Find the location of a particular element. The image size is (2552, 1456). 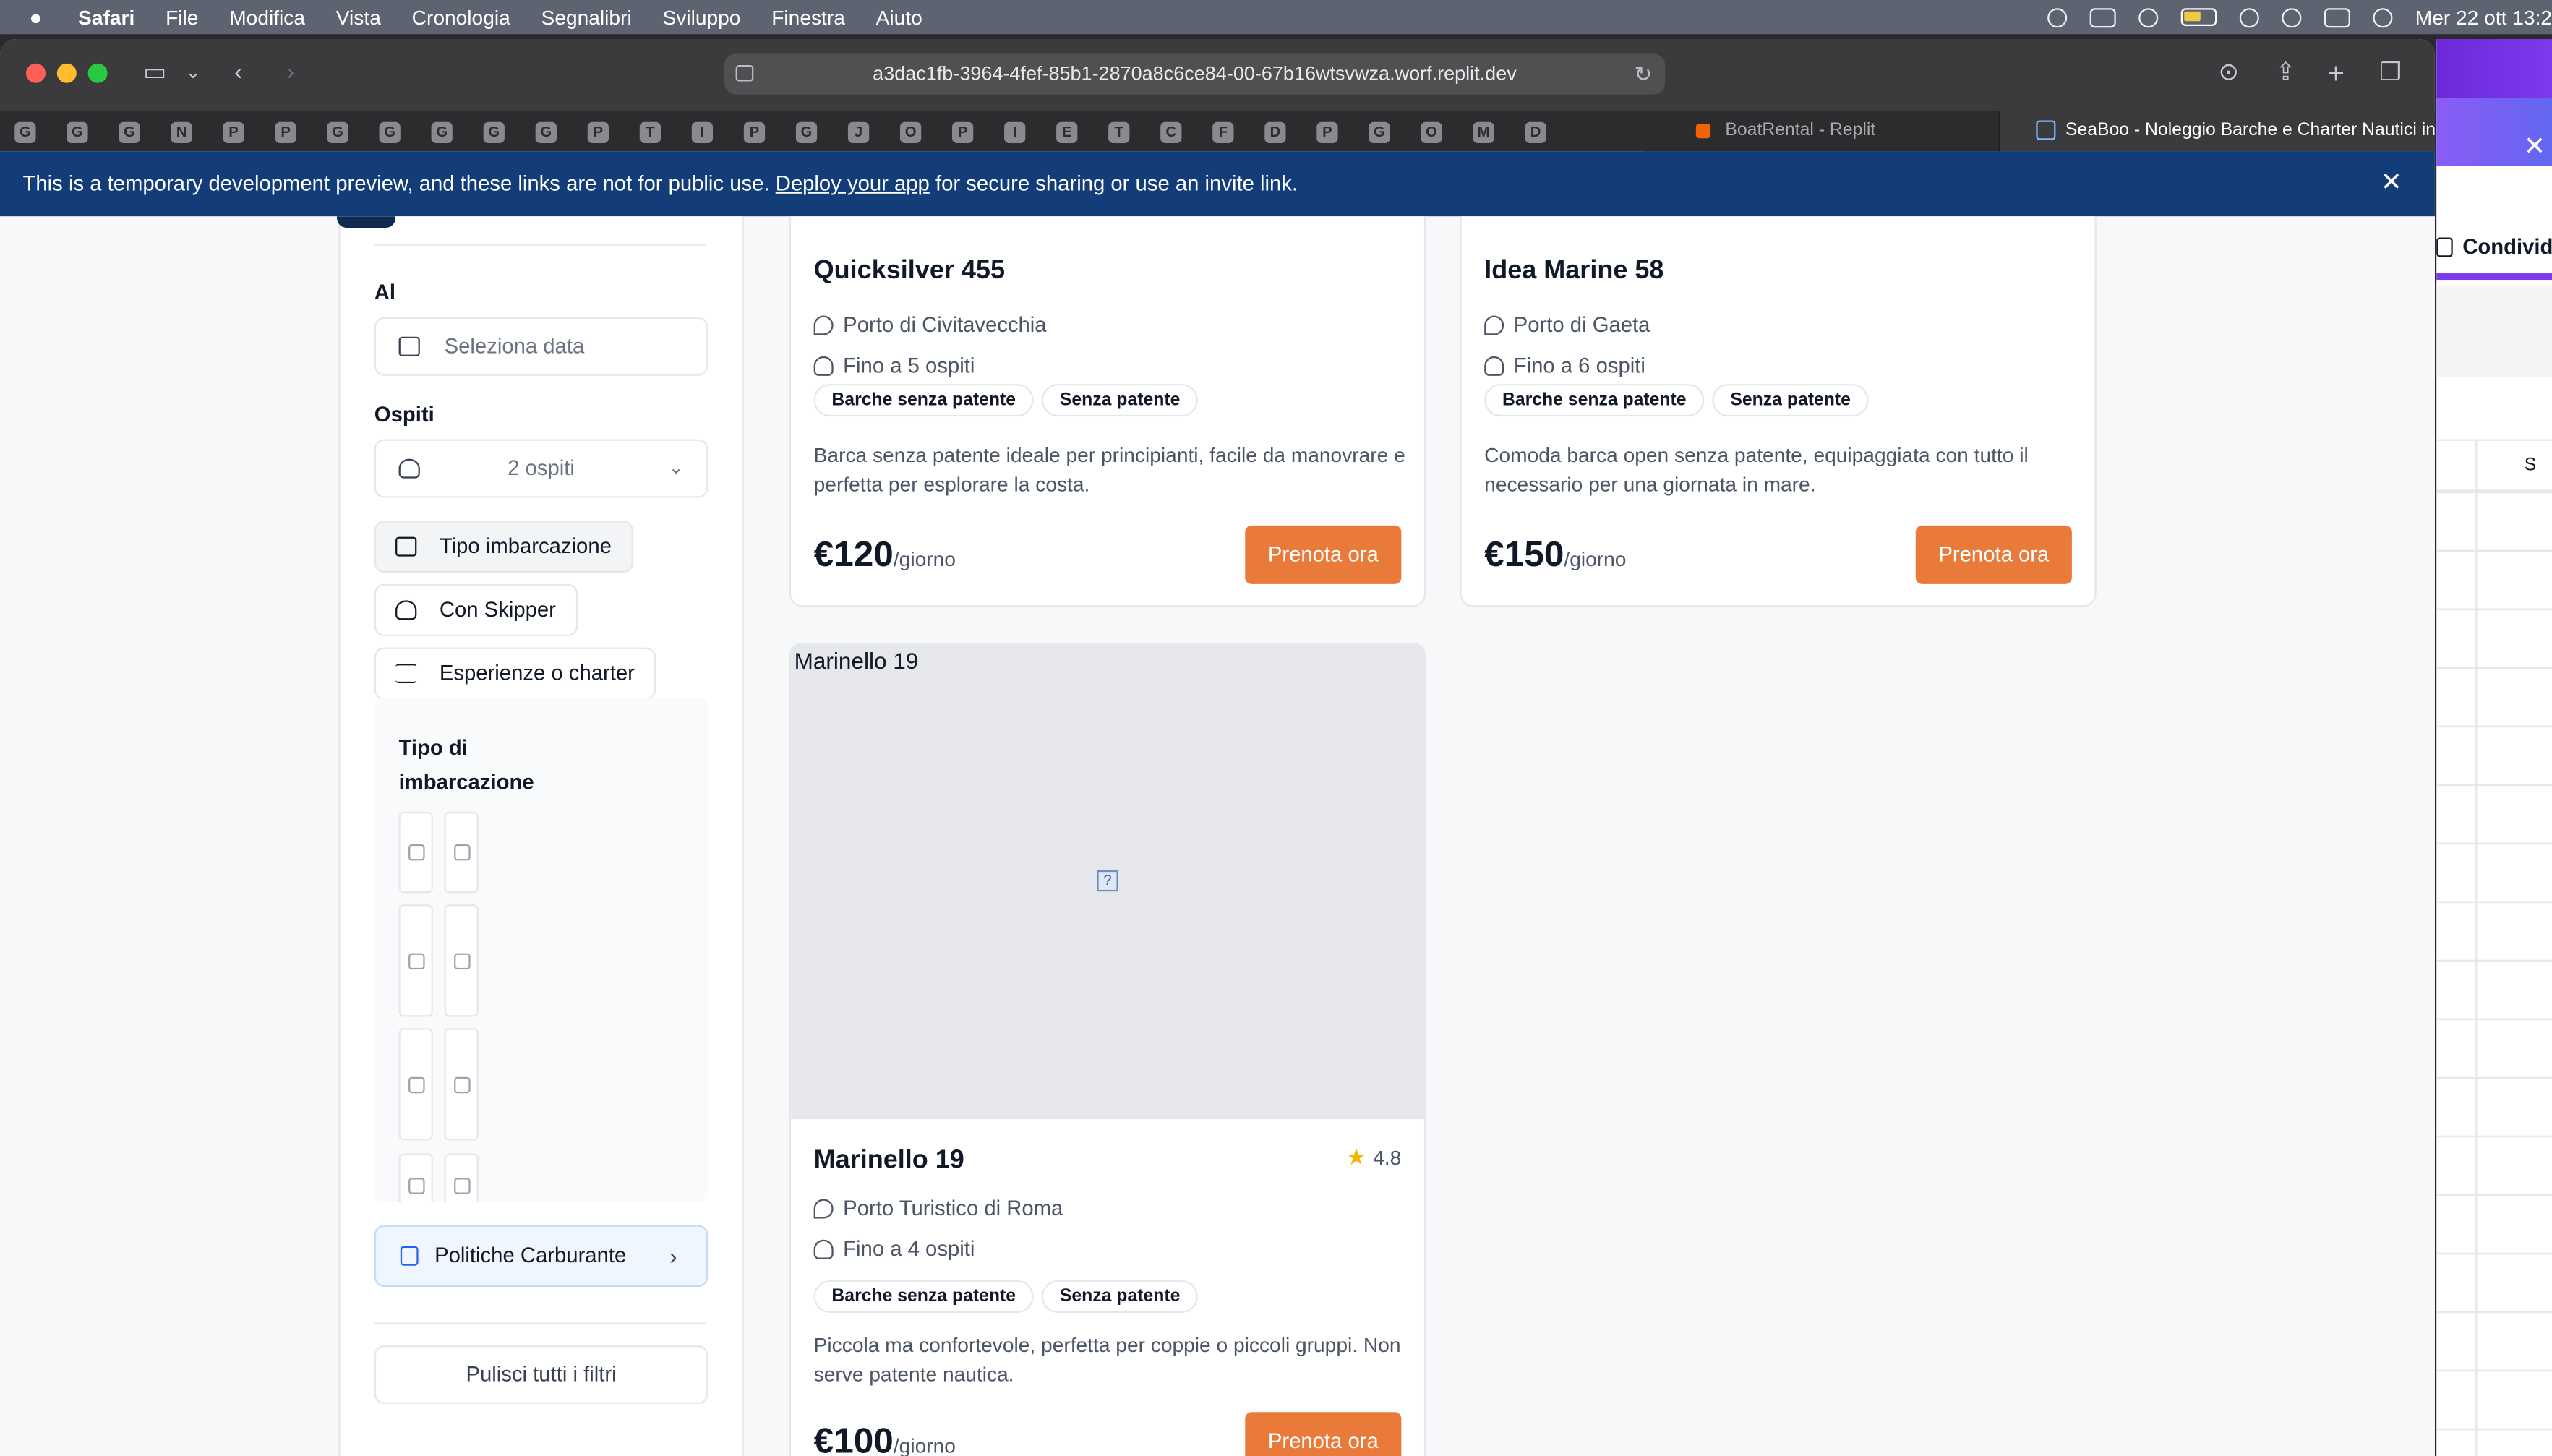

share-icon: ⇪ is located at coordinates (2285, 73).